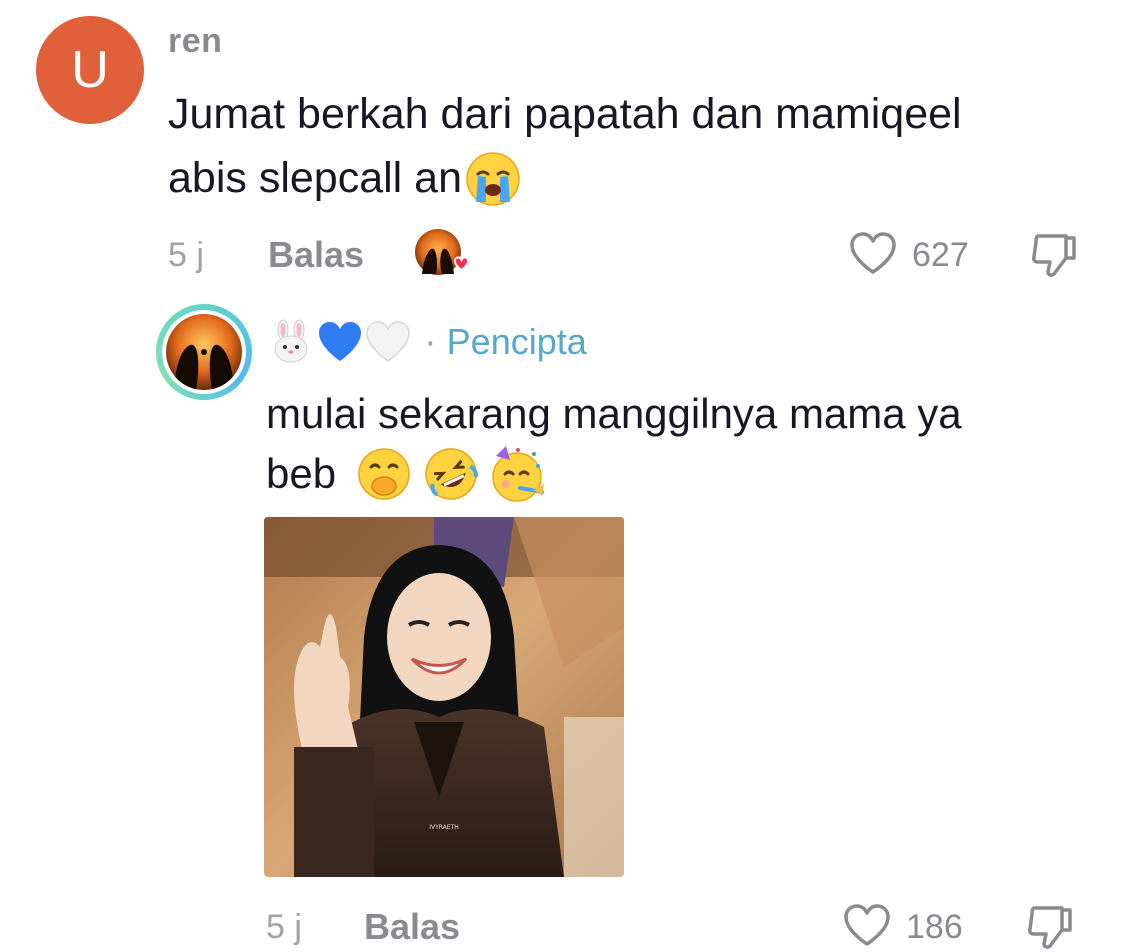 The image size is (1125, 952). Describe the element at coordinates (301, 473) in the screenshot. I see `reply-text-line2: beb` at that location.